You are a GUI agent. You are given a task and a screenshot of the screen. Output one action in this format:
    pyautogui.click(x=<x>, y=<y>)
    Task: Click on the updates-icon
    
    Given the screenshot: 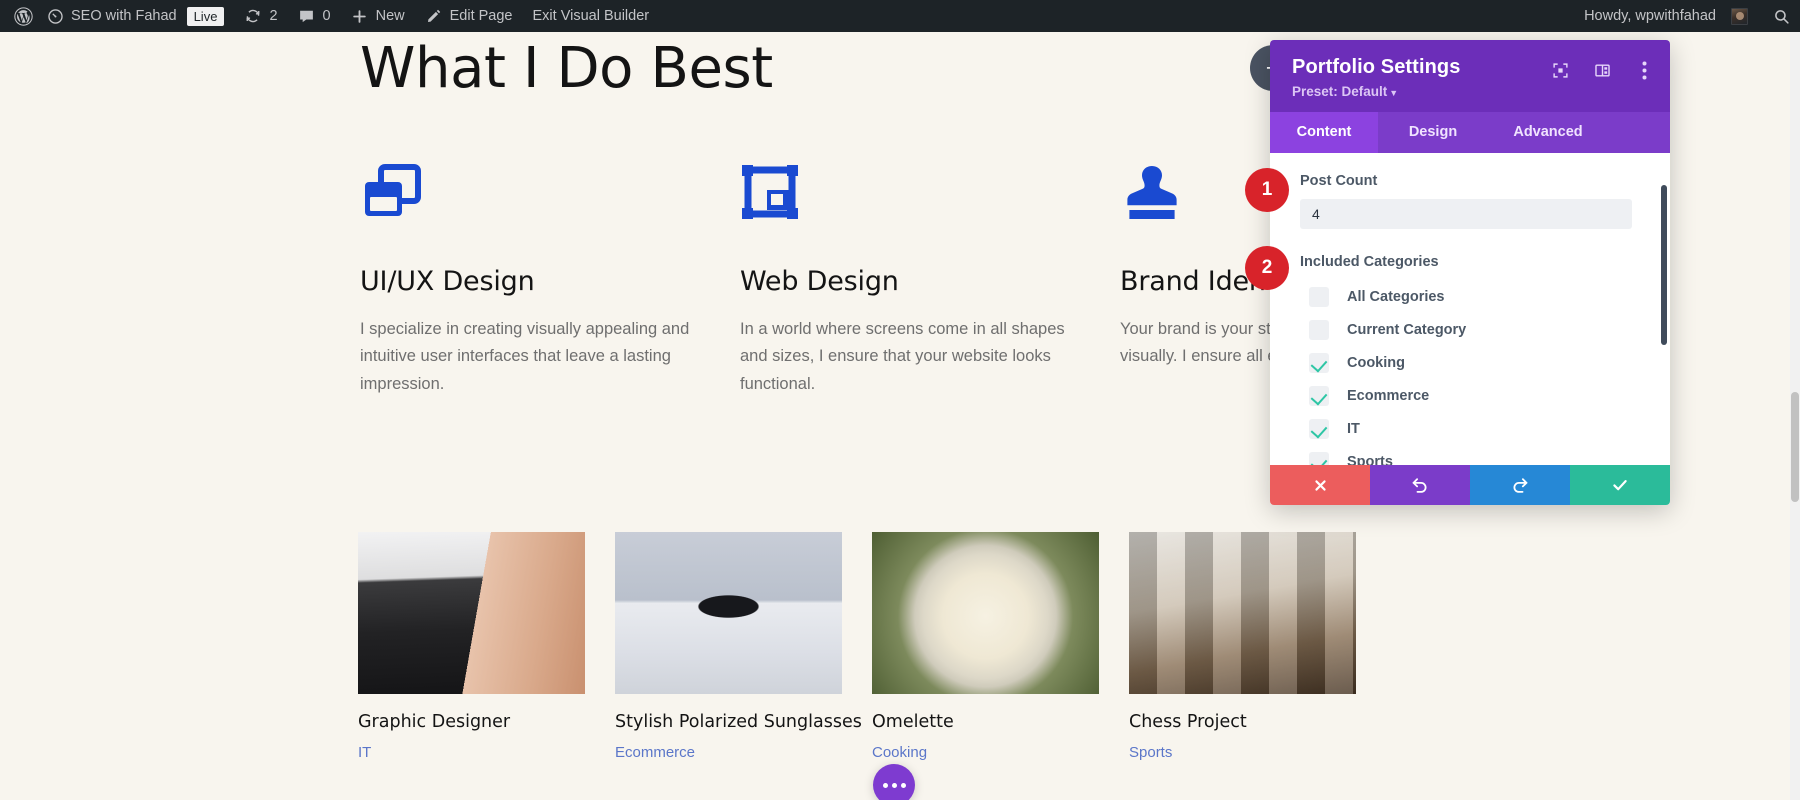 What is the action you would take?
    pyautogui.click(x=253, y=16)
    